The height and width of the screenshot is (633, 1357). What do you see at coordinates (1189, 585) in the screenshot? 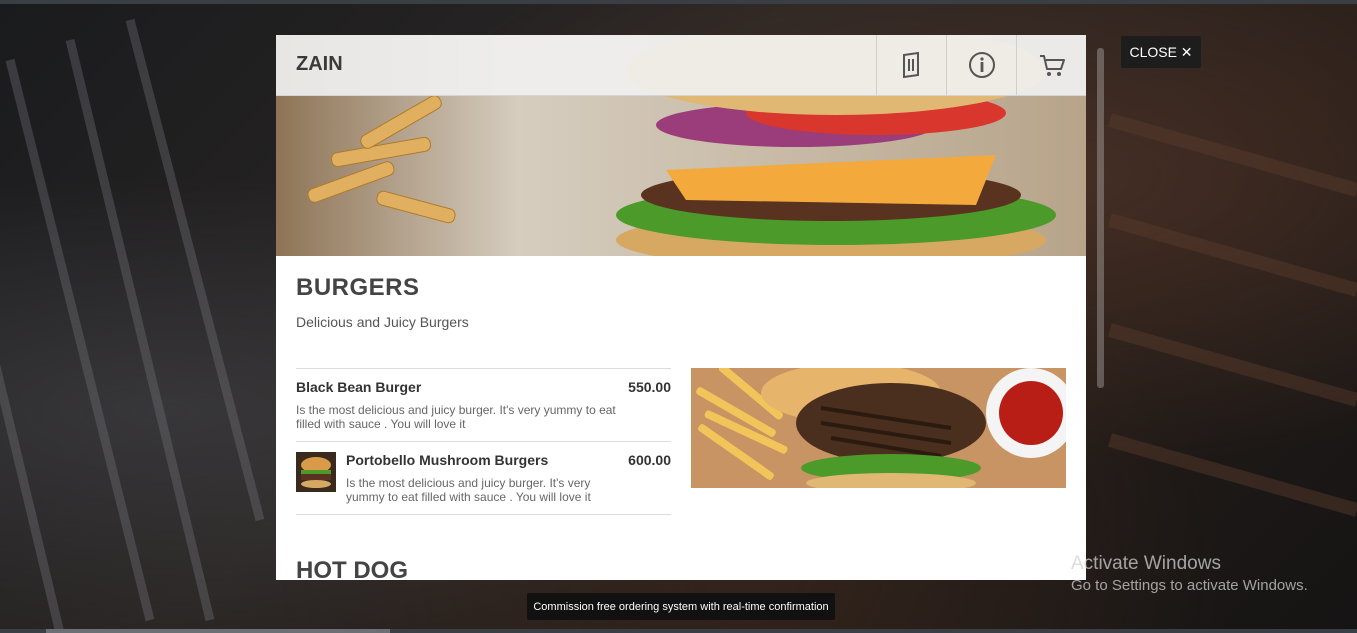
I see `watermark-subtitle: Go to Settings to activate Windows.` at bounding box center [1189, 585].